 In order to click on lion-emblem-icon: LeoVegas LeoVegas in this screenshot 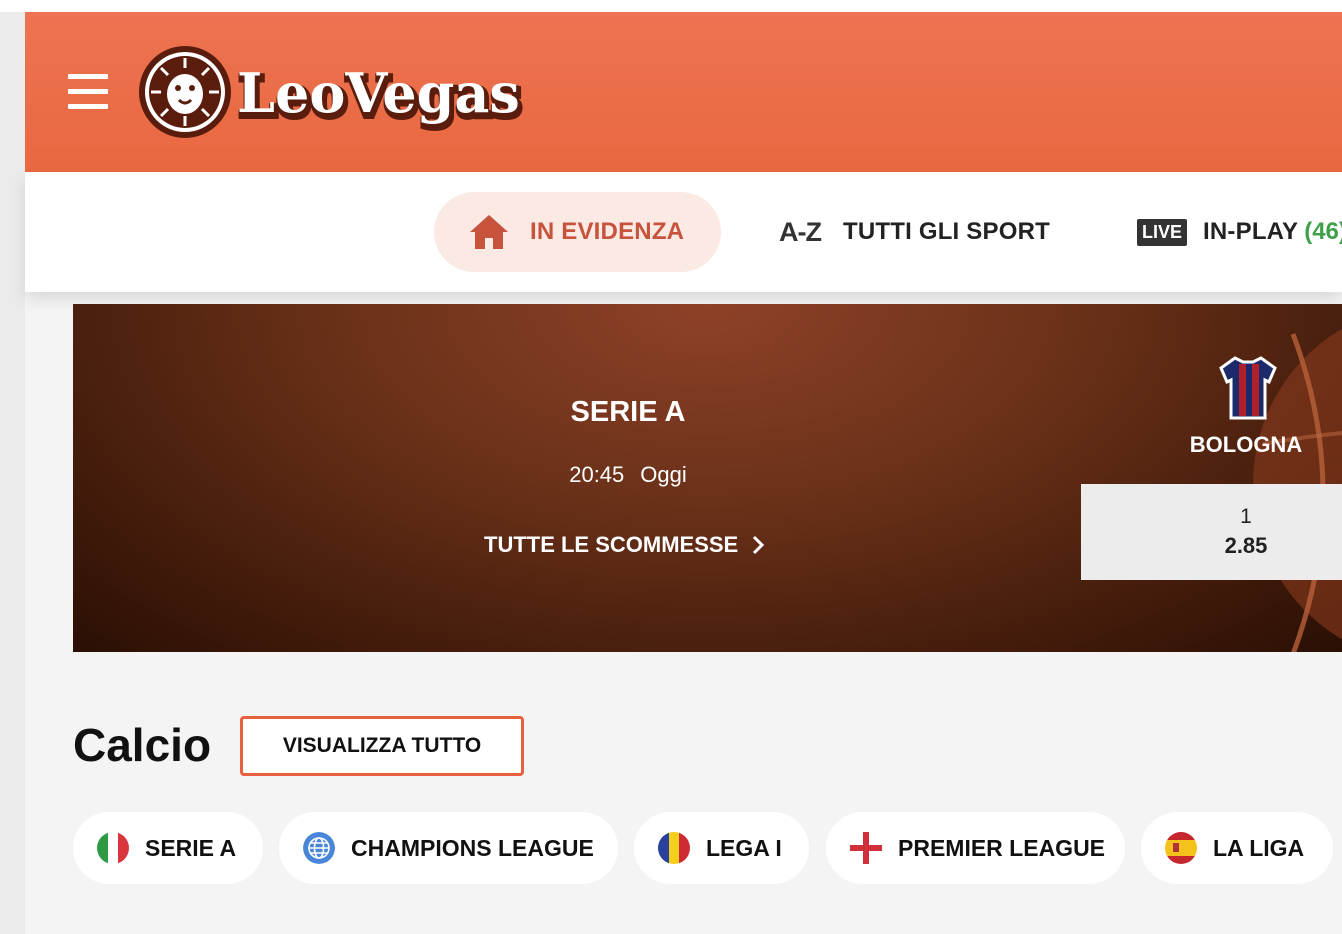, I will do `click(332, 92)`.